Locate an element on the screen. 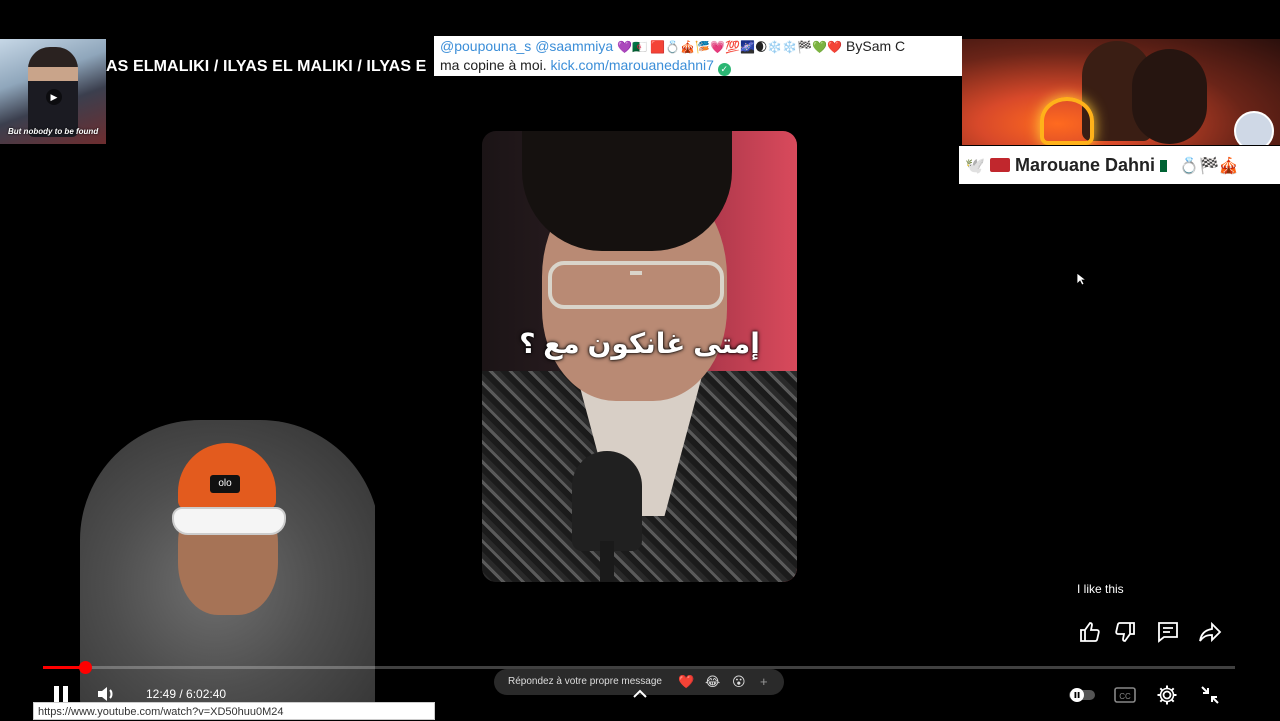  flag-icon is located at coordinates (999, 165).